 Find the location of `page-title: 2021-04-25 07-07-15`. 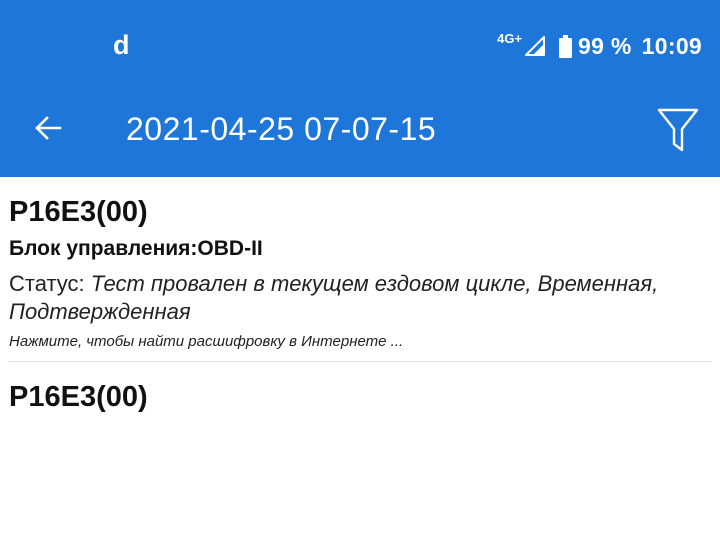

page-title: 2021-04-25 07-07-15 is located at coordinates (281, 129).